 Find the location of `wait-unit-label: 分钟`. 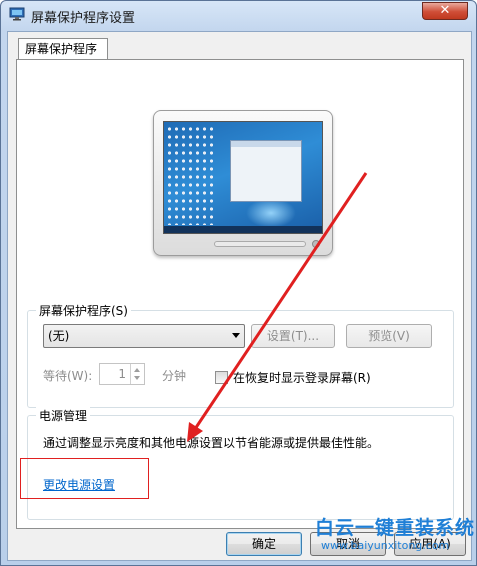

wait-unit-label: 分钟 is located at coordinates (174, 376).